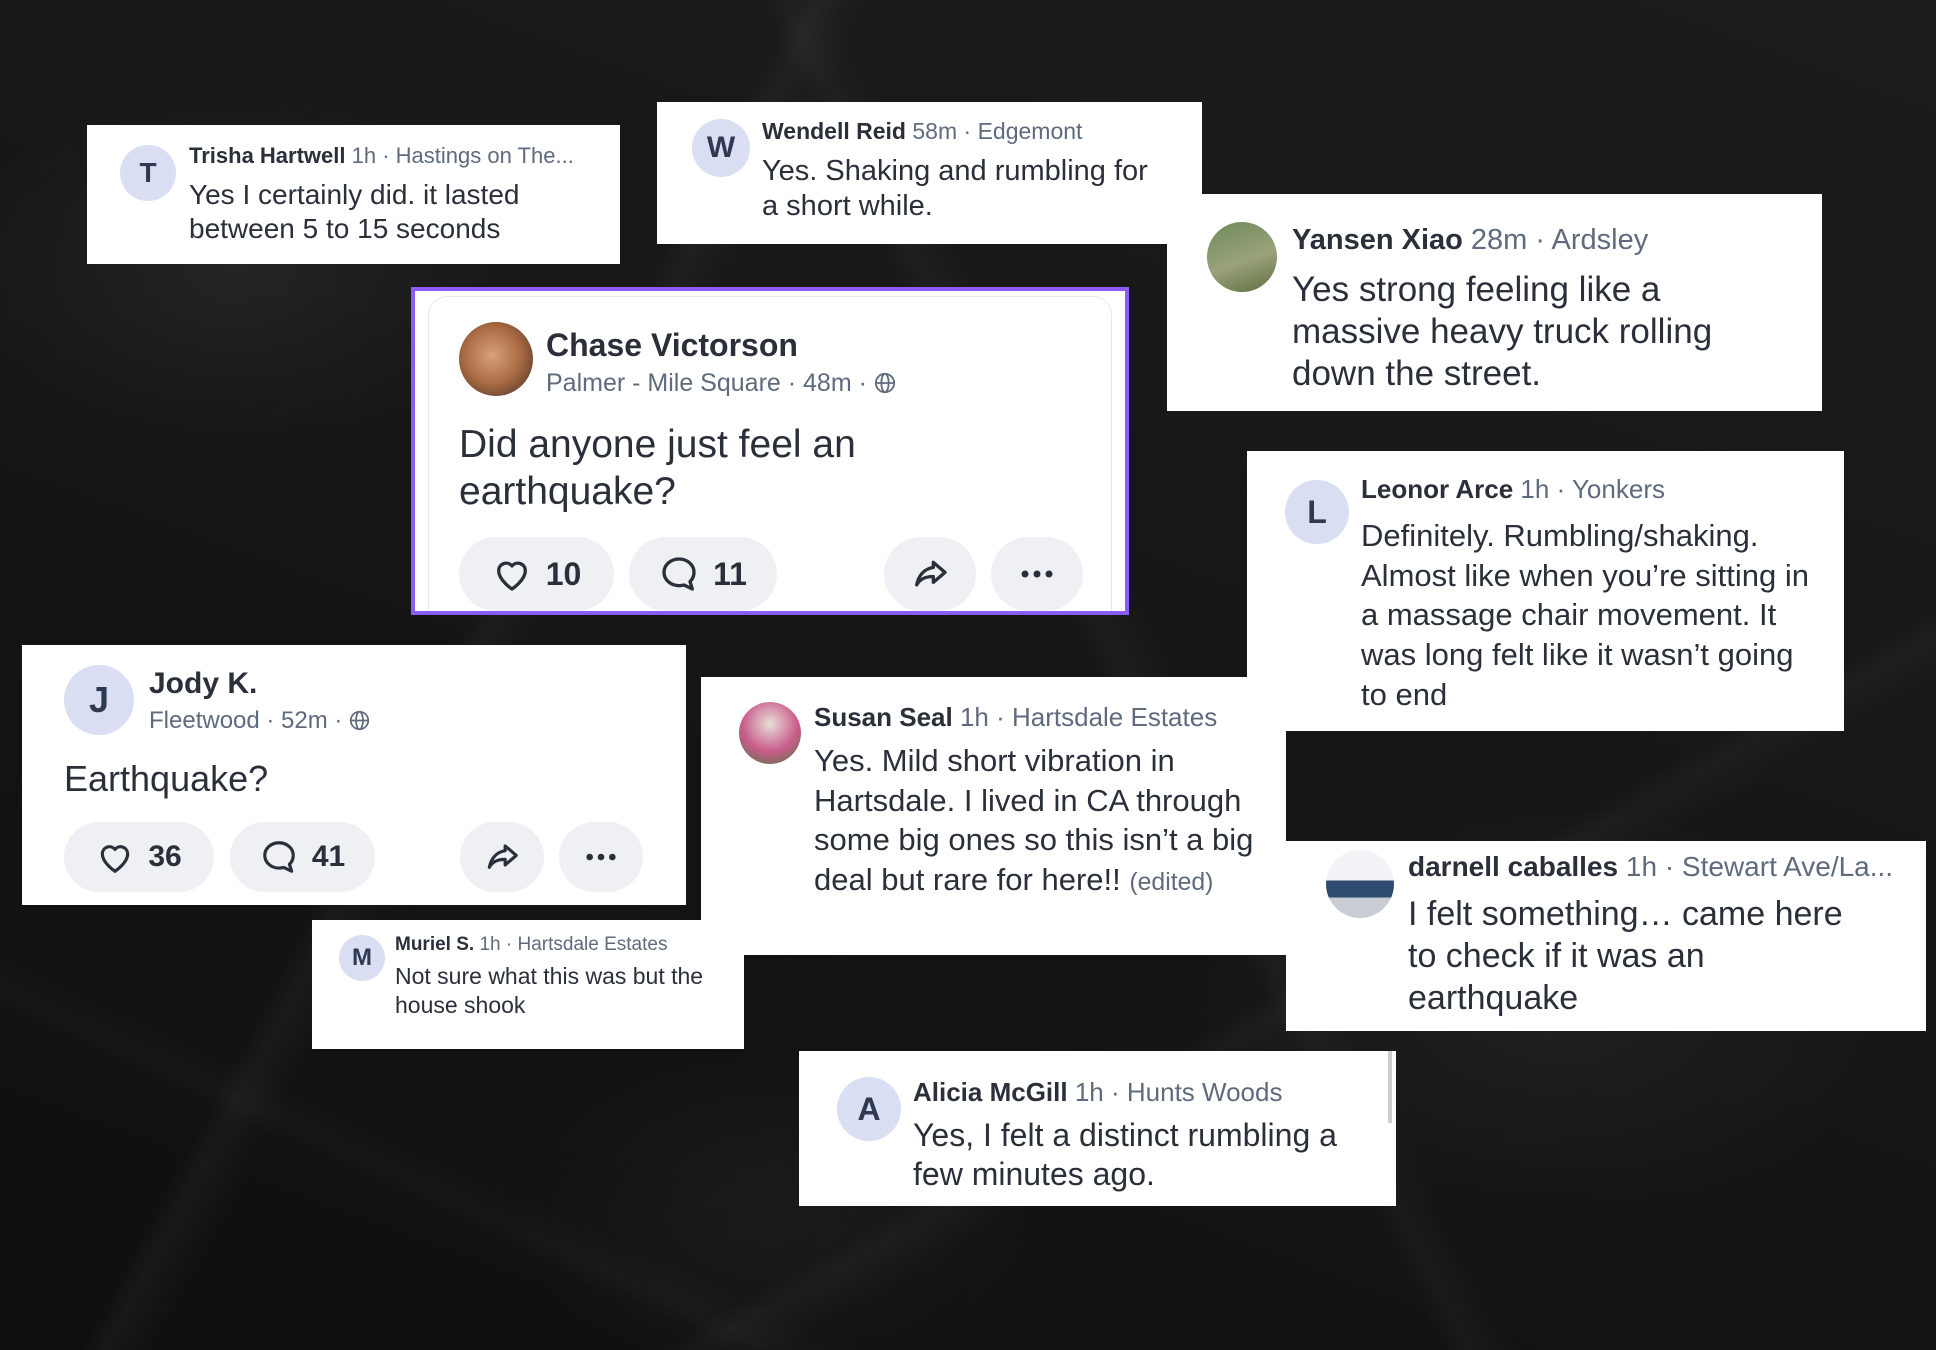 The image size is (1936, 1350). I want to click on comment-count: 11, so click(730, 573).